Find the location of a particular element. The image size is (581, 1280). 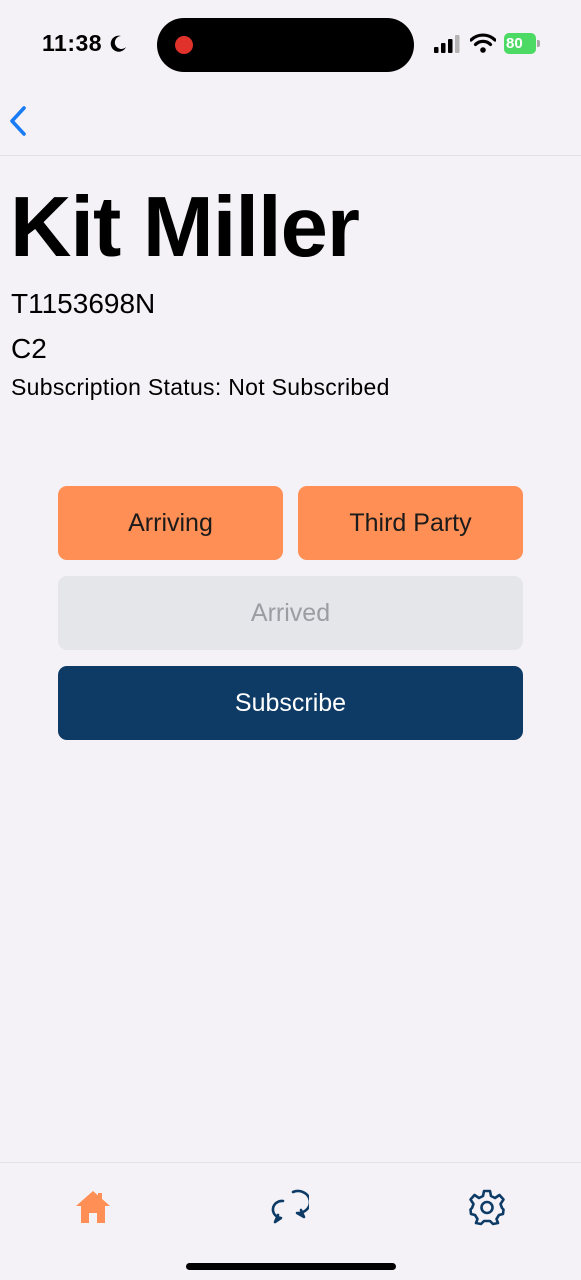

wifi-icon is located at coordinates (483, 43).